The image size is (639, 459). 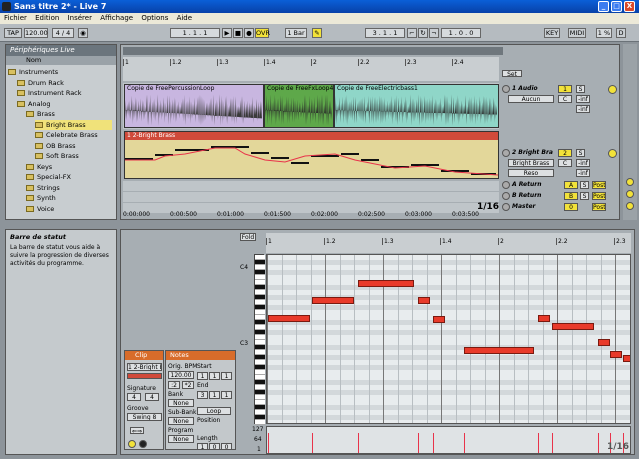 What do you see at coordinates (194, 106) in the screenshot?
I see `audio-clip-percussion: Copie de FreePercussionLoop` at bounding box center [194, 106].